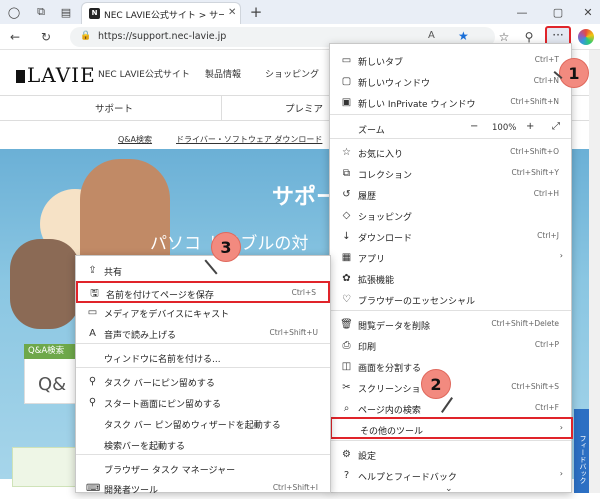  What do you see at coordinates (45, 284) in the screenshot?
I see `hero-image-adult` at bounding box center [45, 284].